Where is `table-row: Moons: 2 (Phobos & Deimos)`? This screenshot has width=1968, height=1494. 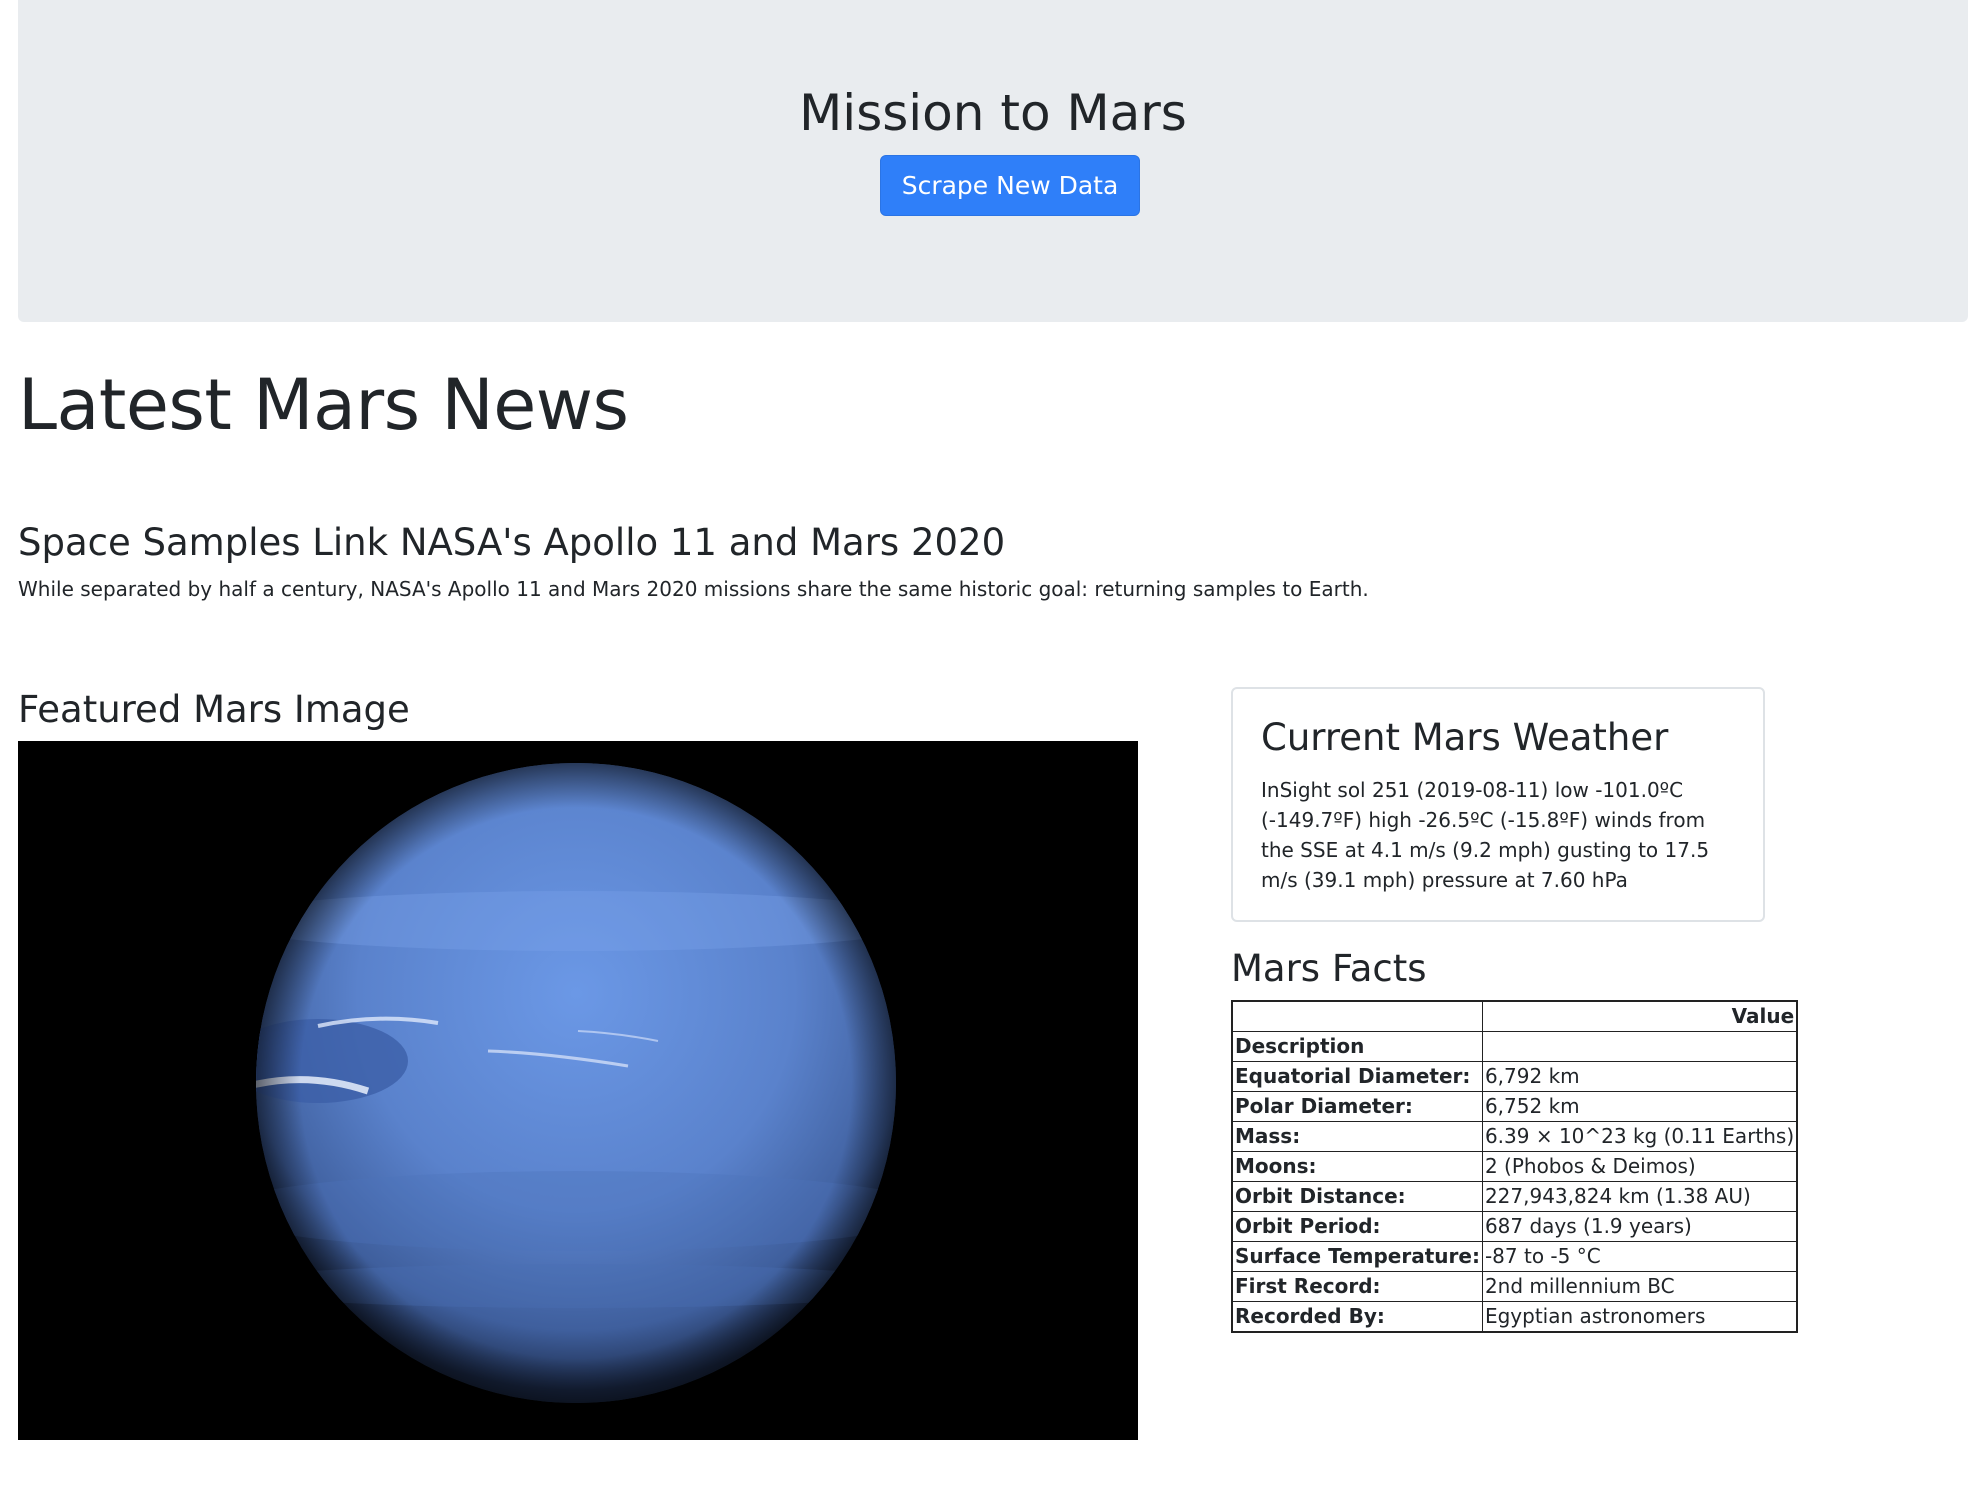 table-row: Moons: 2 (Phobos & Deimos) is located at coordinates (1514, 1166).